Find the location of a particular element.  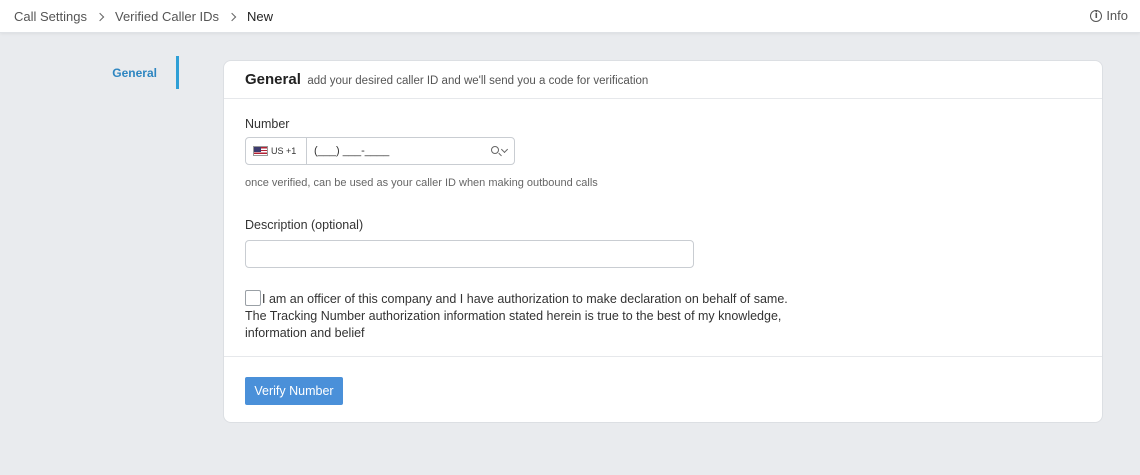

number-label: Number is located at coordinates (267, 124).